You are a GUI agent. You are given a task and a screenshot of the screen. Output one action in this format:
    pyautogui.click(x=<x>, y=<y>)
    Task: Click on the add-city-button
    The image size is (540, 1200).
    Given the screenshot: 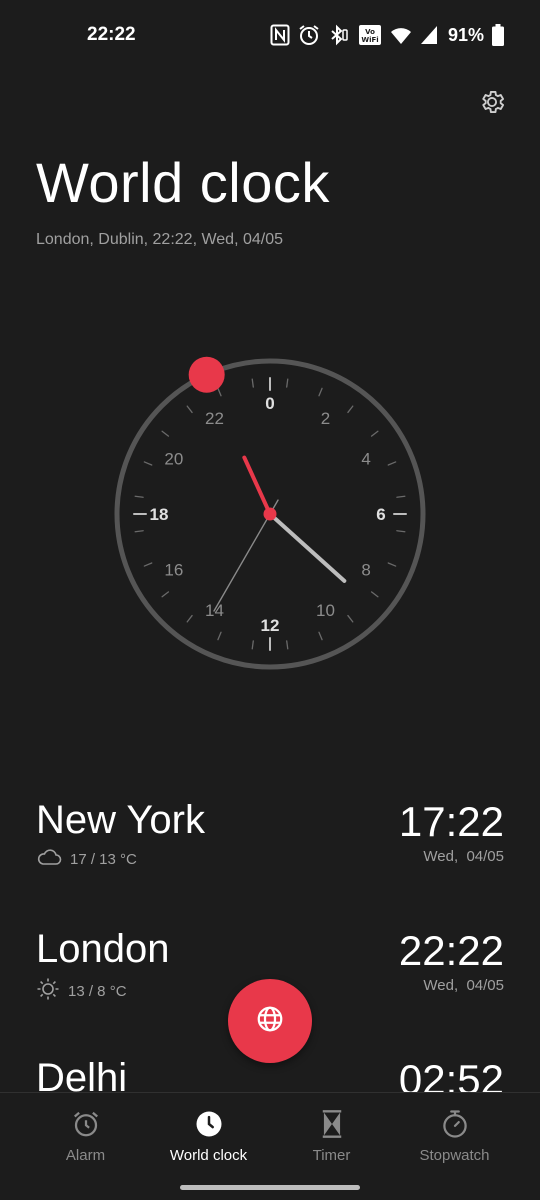 What is the action you would take?
    pyautogui.click(x=270, y=1021)
    